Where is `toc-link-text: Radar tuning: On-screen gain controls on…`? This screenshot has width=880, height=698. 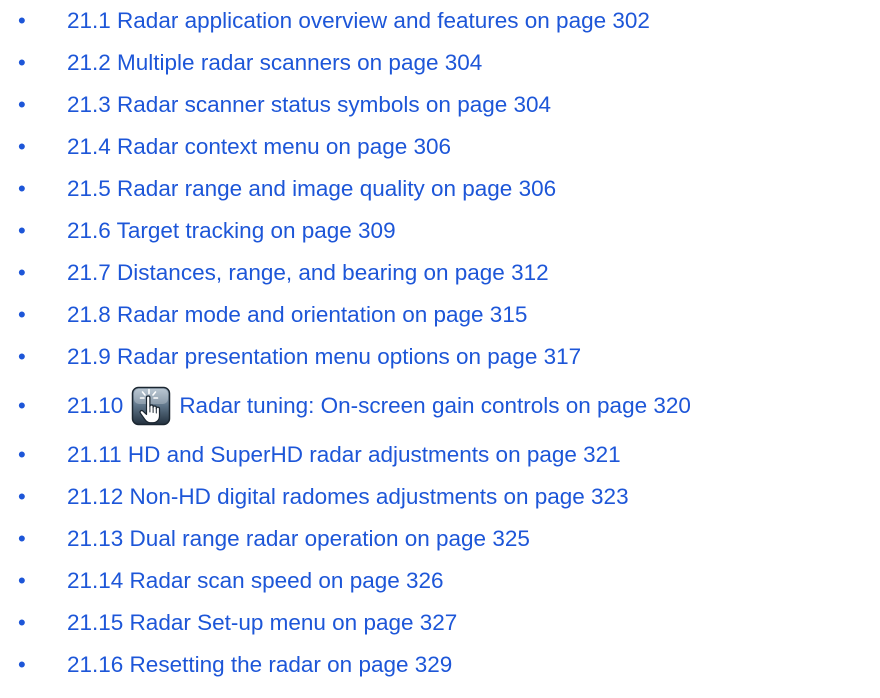 toc-link-text: Radar tuning: On-screen gain controls on… is located at coordinates (435, 405).